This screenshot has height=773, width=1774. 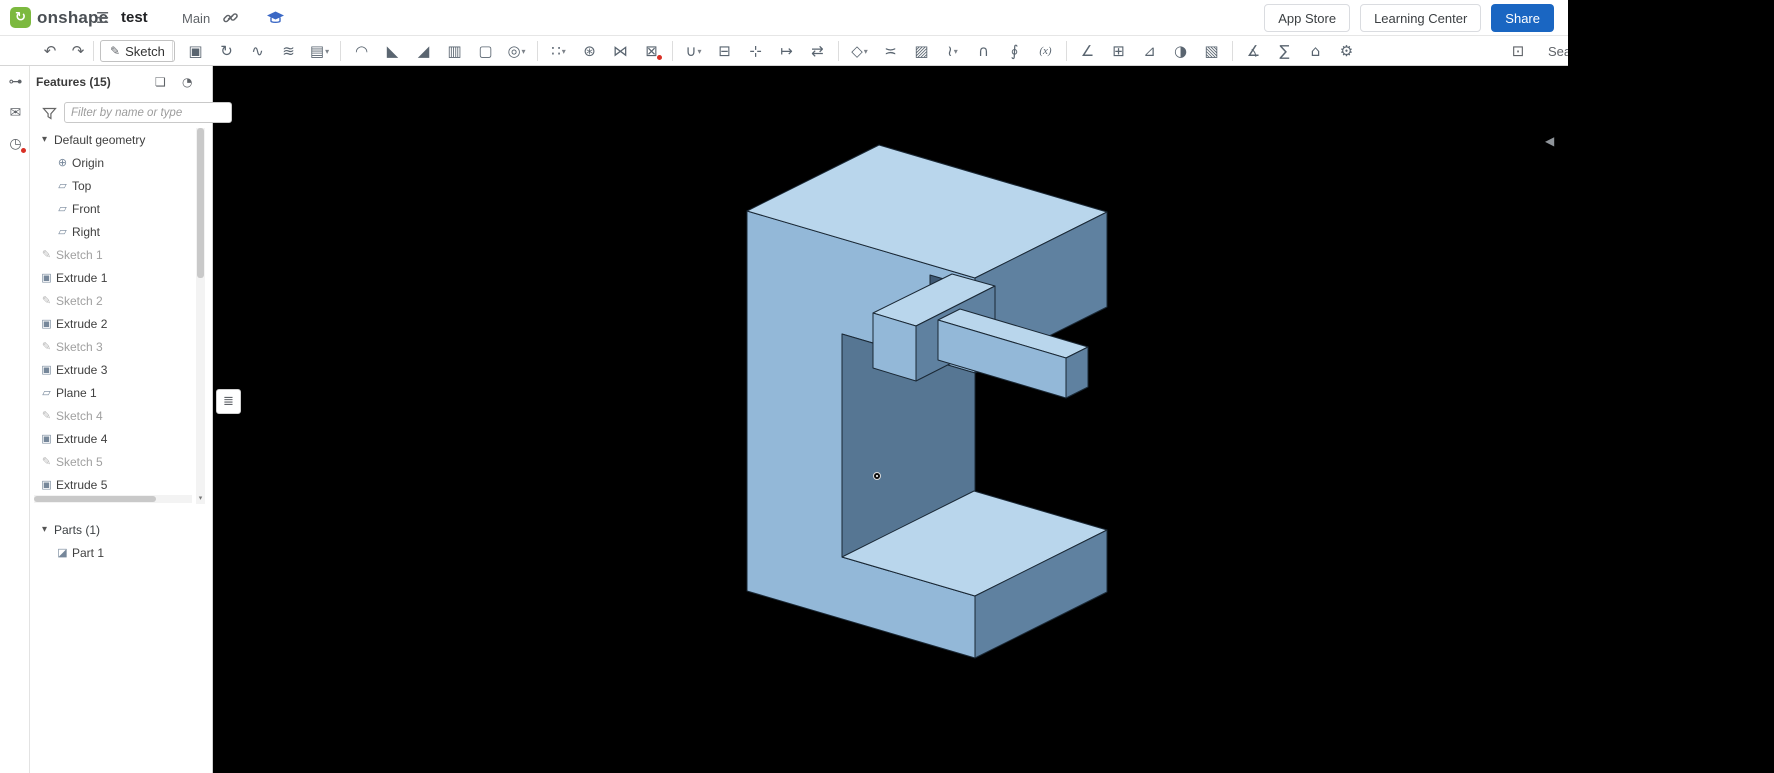 What do you see at coordinates (392, 51) in the screenshot?
I see `chamfer-icon: ◣` at bounding box center [392, 51].